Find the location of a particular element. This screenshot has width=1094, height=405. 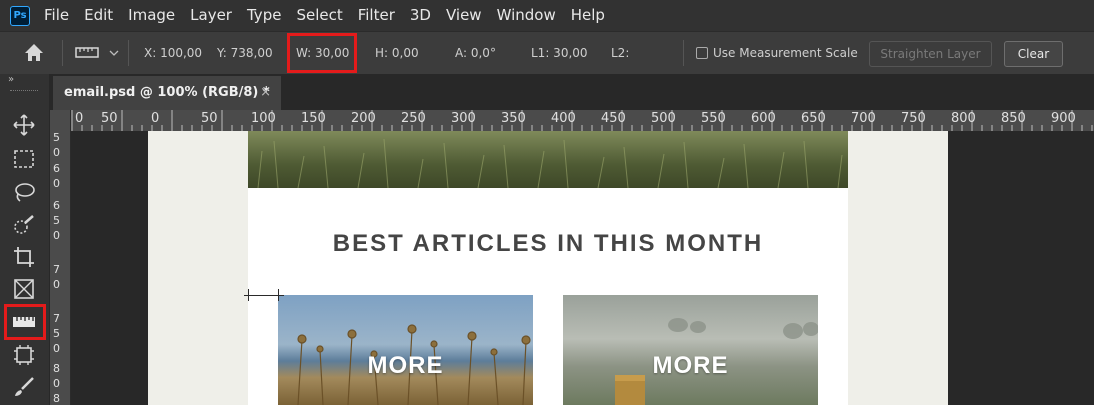

hruler-label: 700 is located at coordinates (863, 118).